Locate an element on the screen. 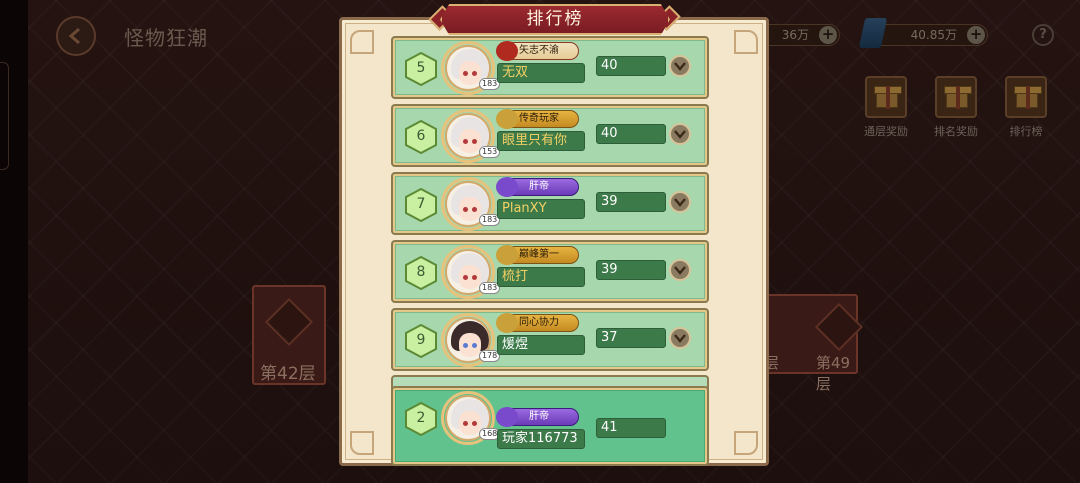 The width and height of the screenshot is (1080, 483). rank-number: 9 is located at coordinates (421, 340).